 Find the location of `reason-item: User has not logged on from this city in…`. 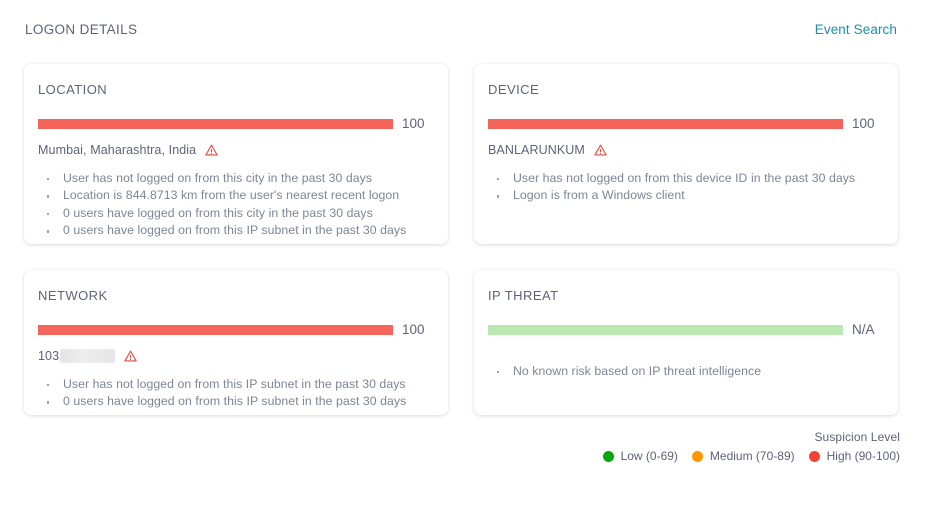

reason-item: User has not logged on from this city in… is located at coordinates (234, 178).